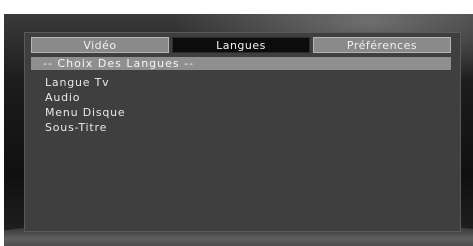 This screenshot has height=246, width=473. What do you see at coordinates (241, 63) in the screenshot?
I see `menu-header: -- Choix Des Langues --` at bounding box center [241, 63].